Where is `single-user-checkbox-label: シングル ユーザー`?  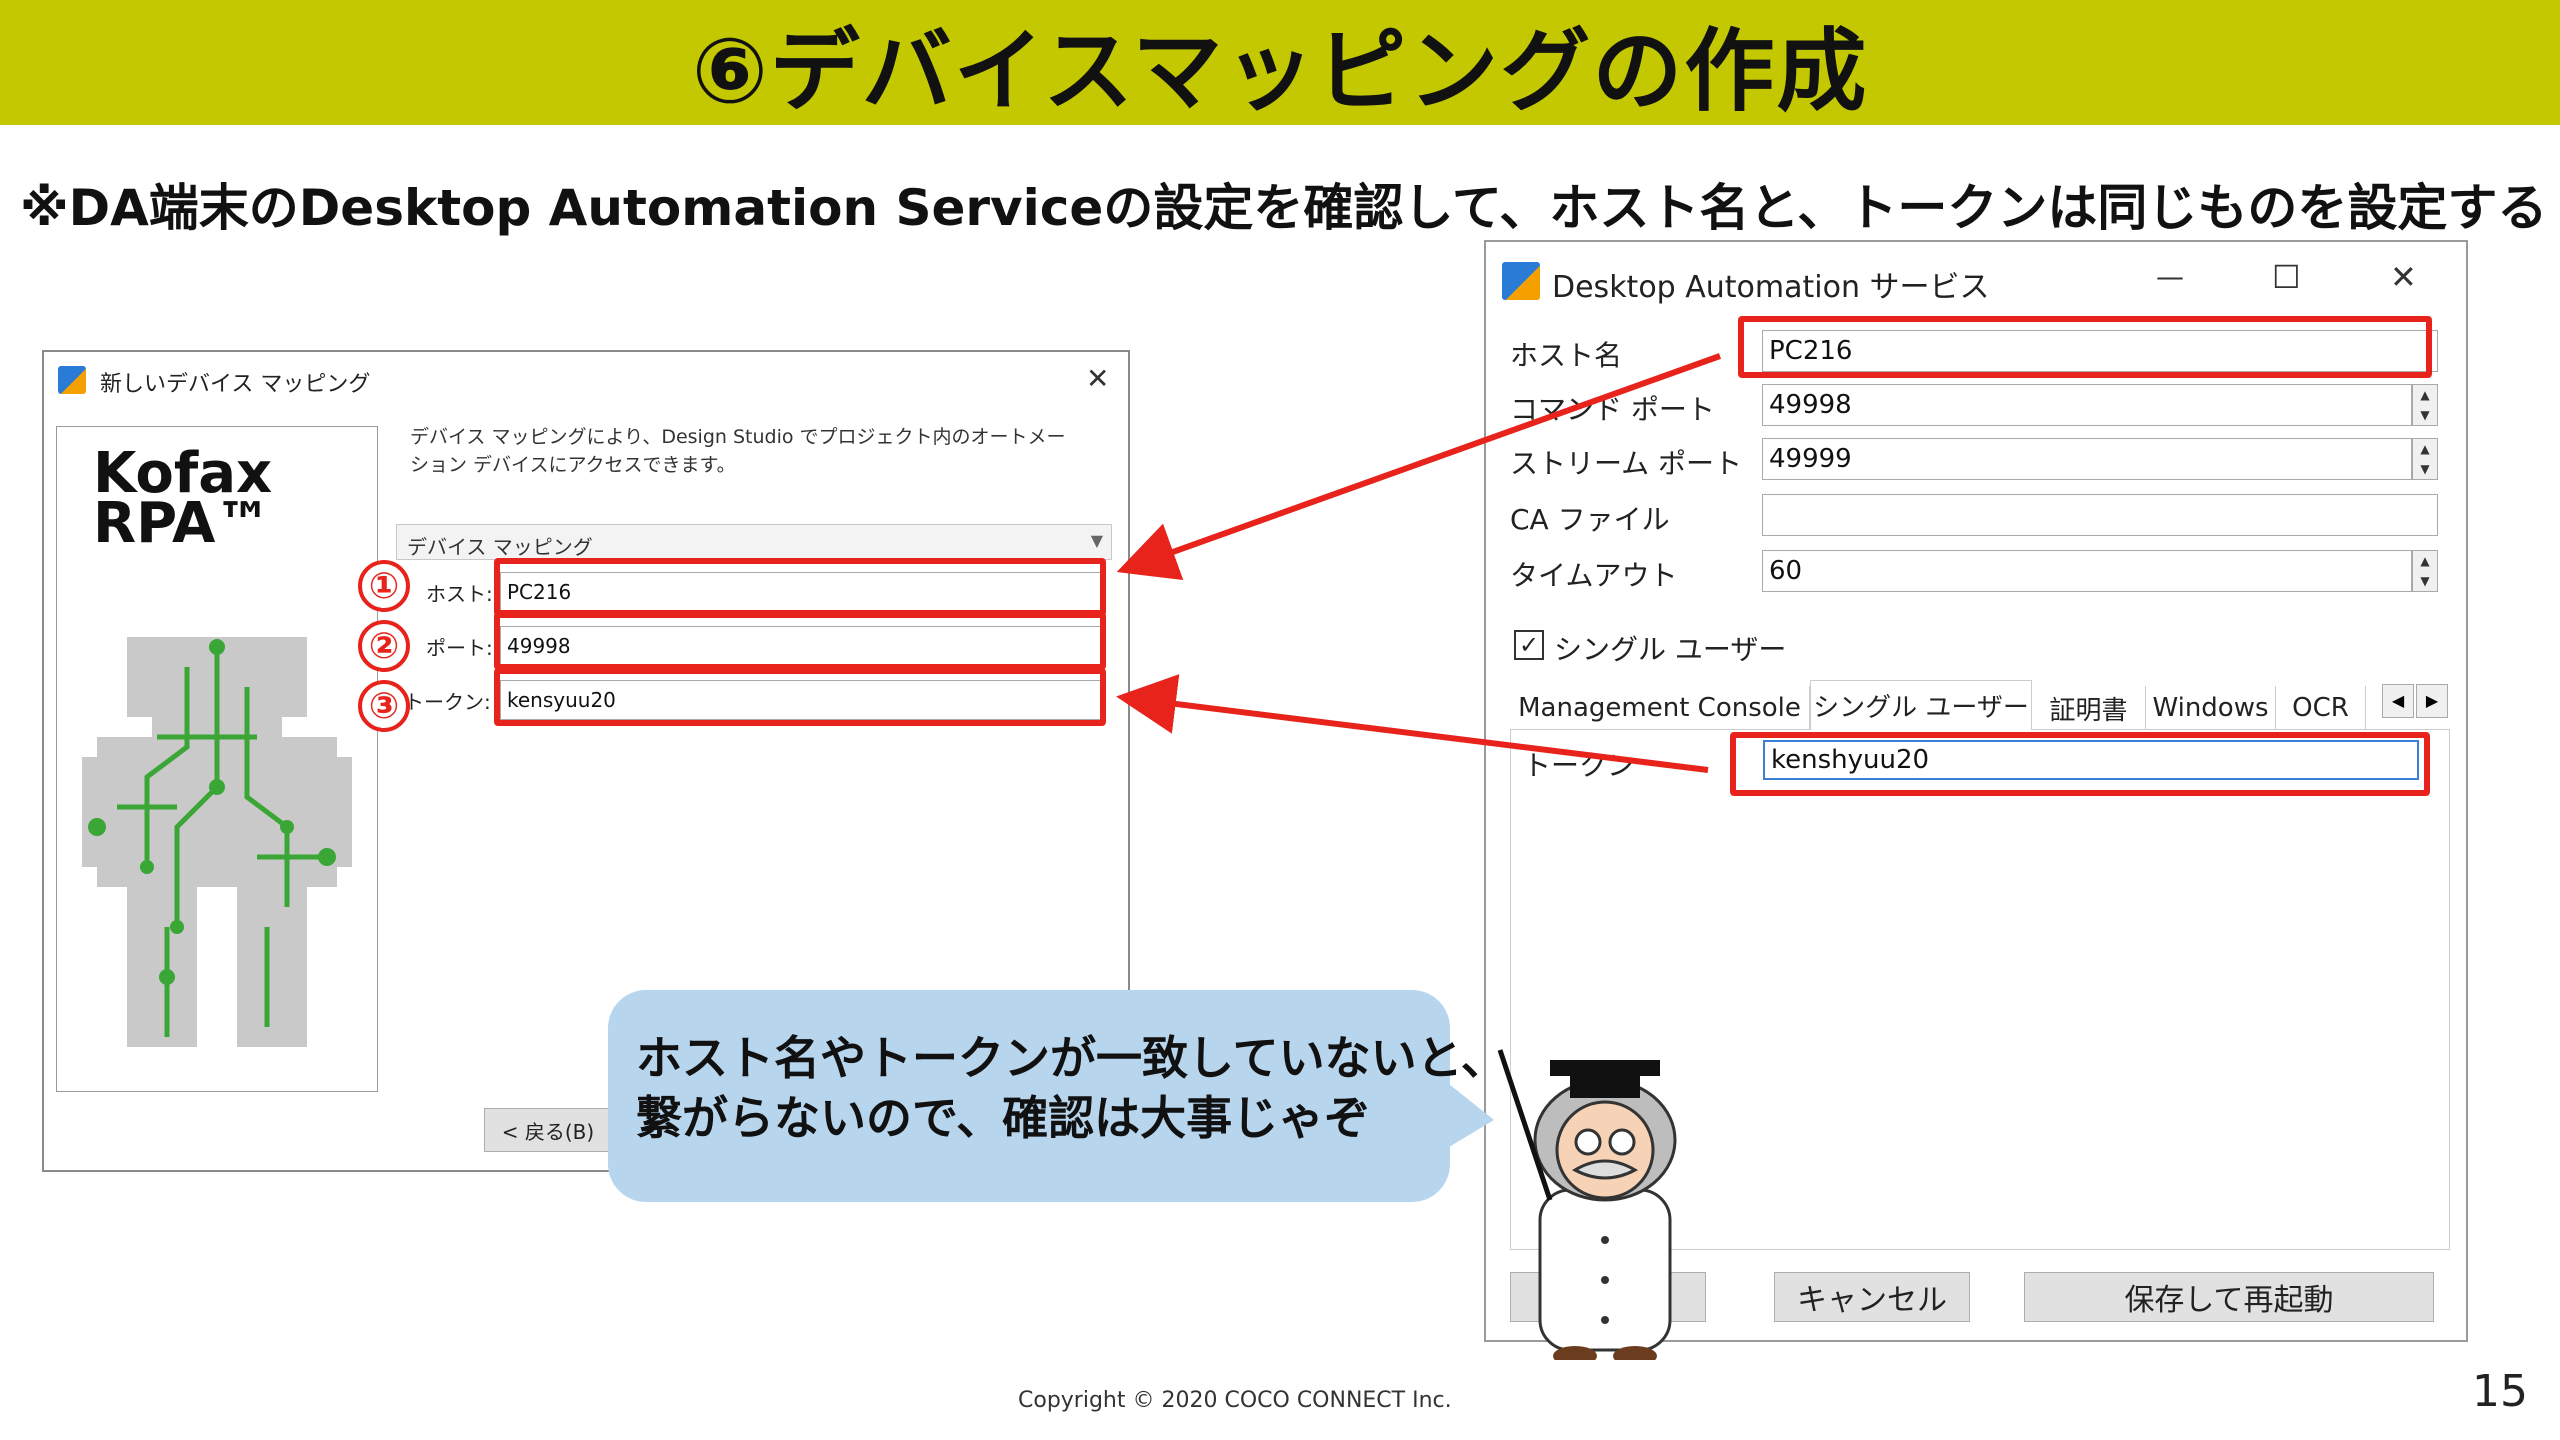
single-user-checkbox-label: シングル ユーザー is located at coordinates (1670, 649).